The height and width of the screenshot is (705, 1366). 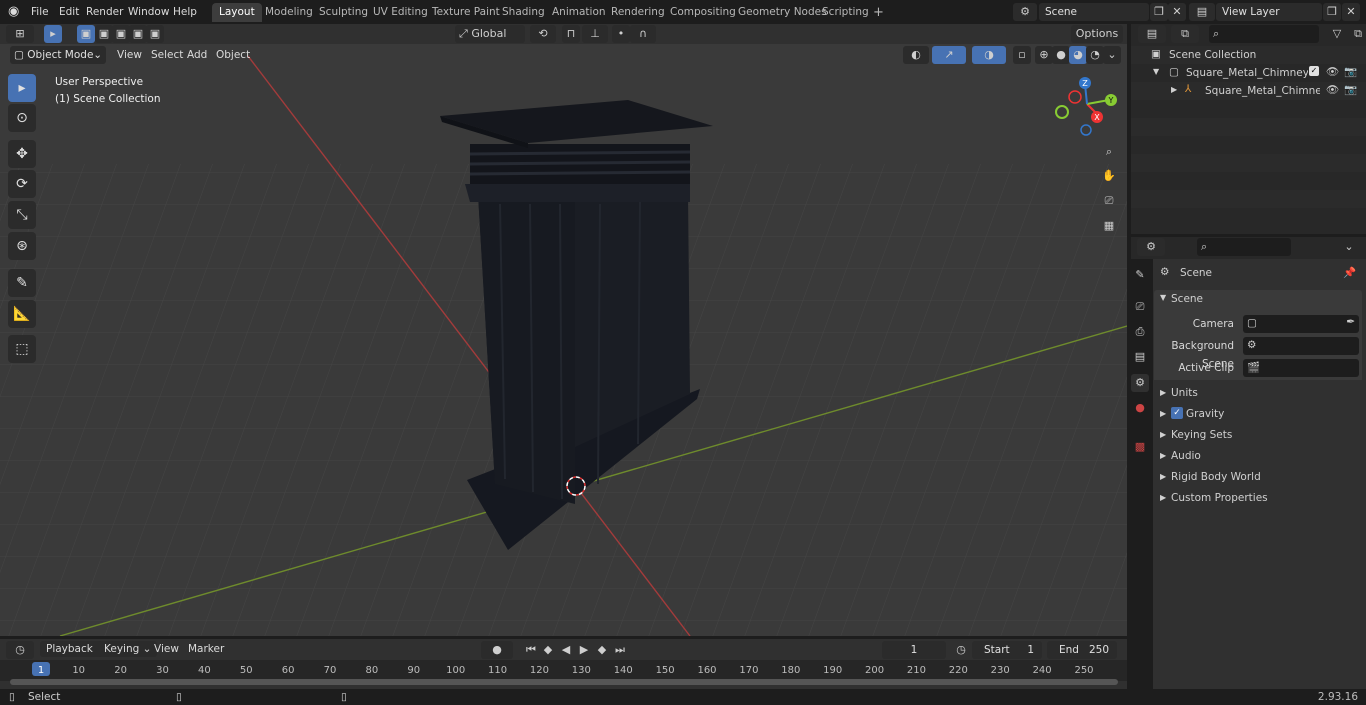 What do you see at coordinates (531, 650) in the screenshot?
I see `jump-start-icon: ⏮` at bounding box center [531, 650].